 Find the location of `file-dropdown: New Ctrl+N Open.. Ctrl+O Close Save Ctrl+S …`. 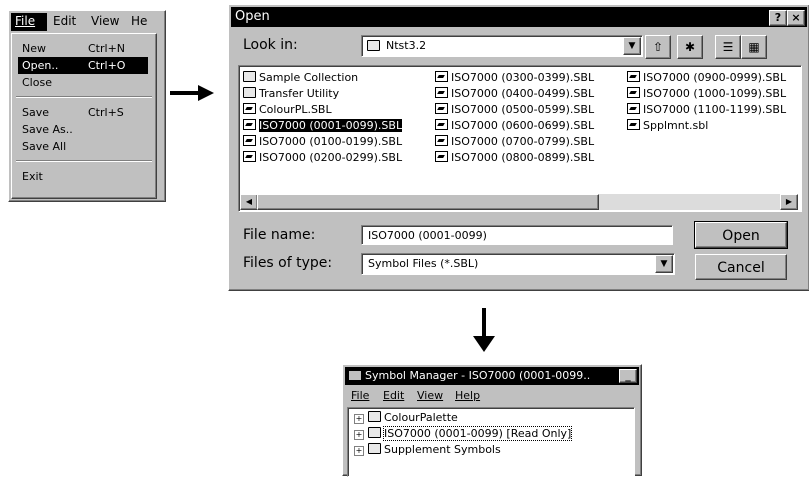

file-dropdown: New Ctrl+N Open.. Ctrl+O Close Save Ctrl+S … is located at coordinates (84, 116).